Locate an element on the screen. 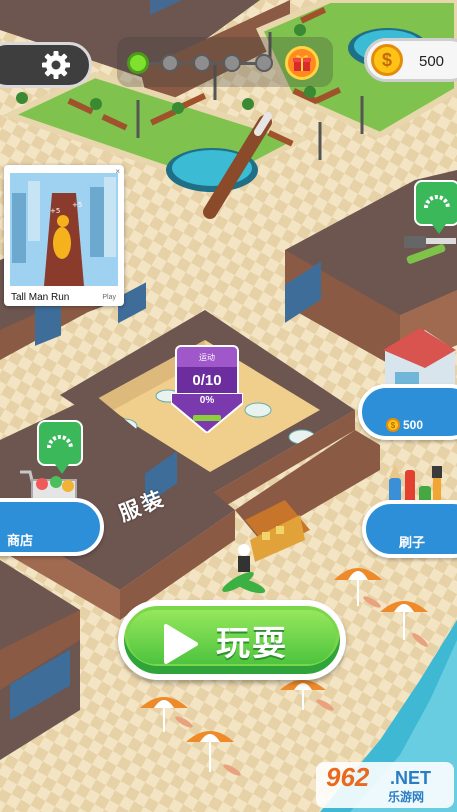 The height and width of the screenshot is (812, 457). upgrade-button: $ 500 is located at coordinates (407, 412).